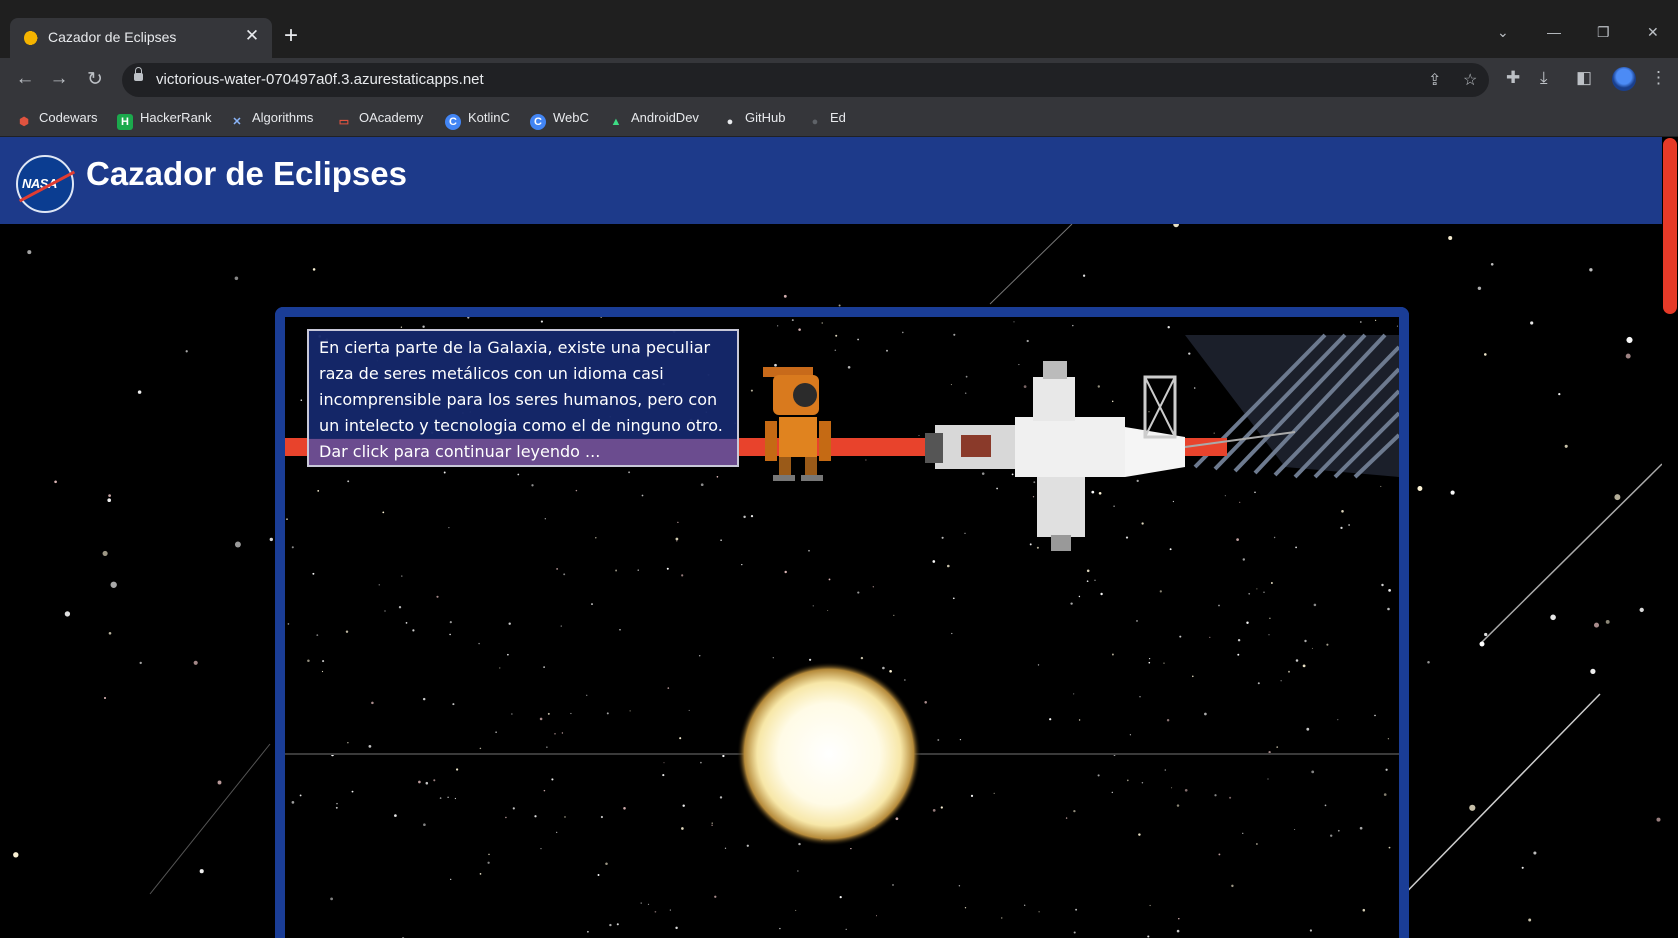  Describe the element at coordinates (56, 120) in the screenshot. I see `bookmark-codewars: ⬢ Codewars` at that location.